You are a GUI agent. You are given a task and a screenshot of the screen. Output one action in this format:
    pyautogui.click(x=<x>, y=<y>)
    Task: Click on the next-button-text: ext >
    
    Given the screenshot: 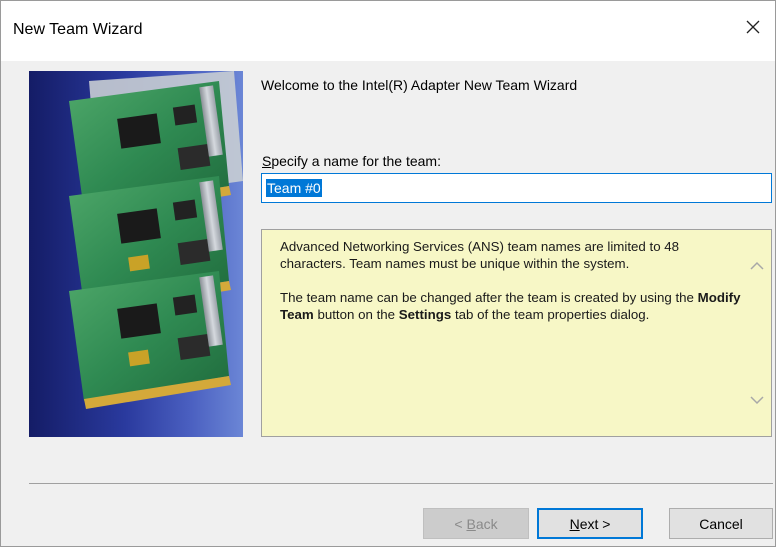 What is the action you would take?
    pyautogui.click(x=595, y=523)
    